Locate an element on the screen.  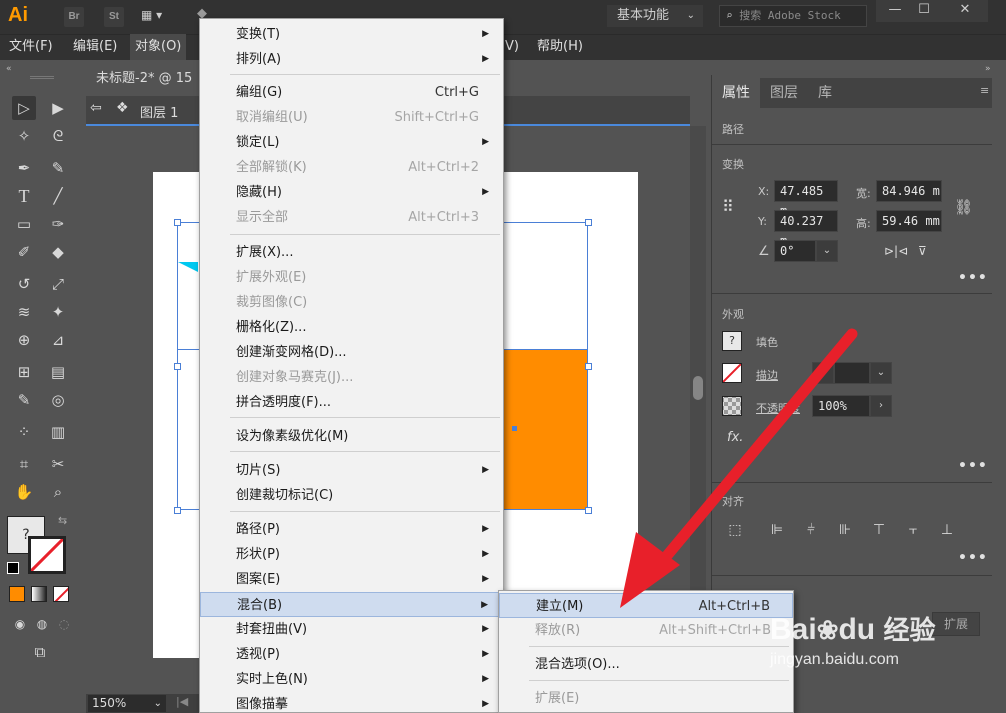
hand-tool-icon: ✋ is located at coordinates (24, 492).